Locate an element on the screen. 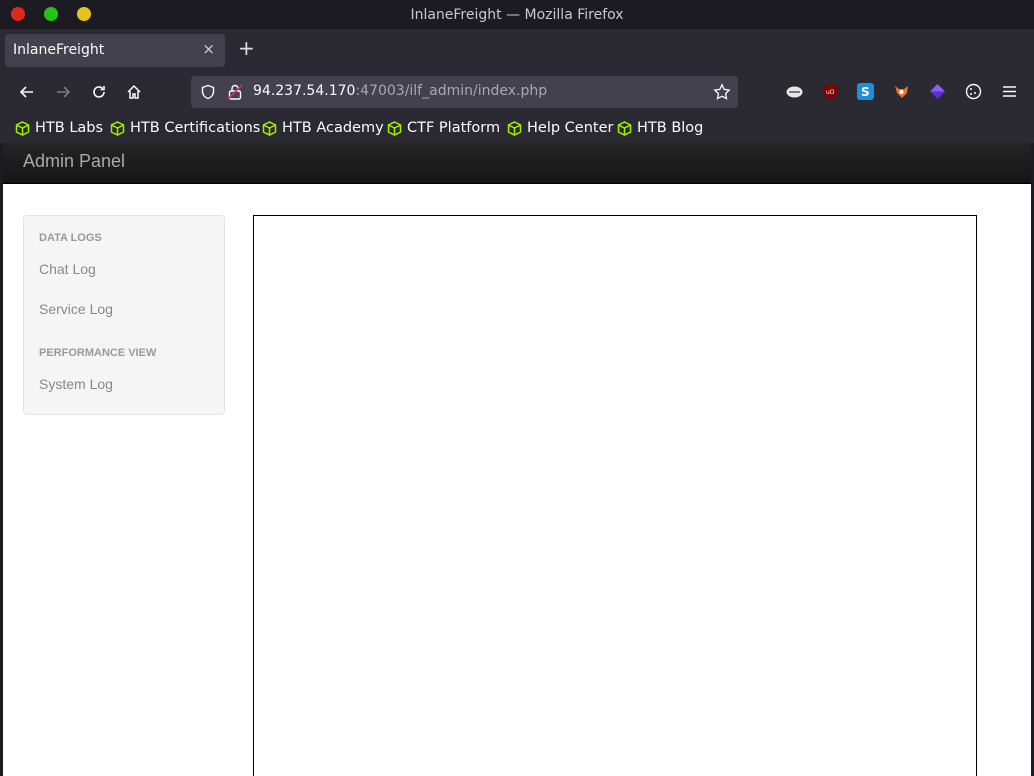 The width and height of the screenshot is (1034, 776). forward-arrow-icon is located at coordinates (64, 92).